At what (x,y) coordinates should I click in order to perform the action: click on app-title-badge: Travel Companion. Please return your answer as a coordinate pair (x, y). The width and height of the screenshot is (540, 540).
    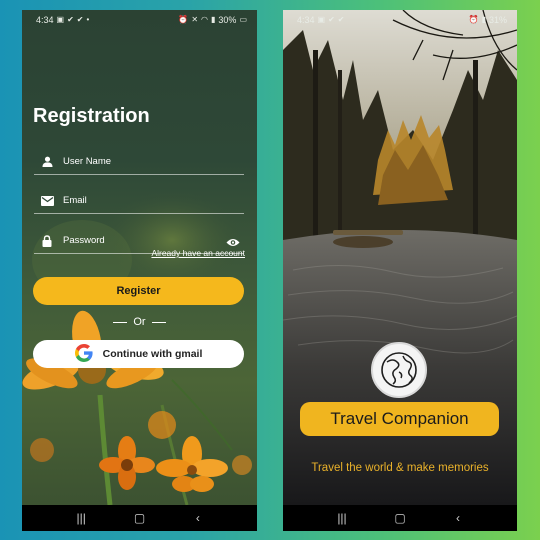
    Looking at the image, I should click on (399, 419).